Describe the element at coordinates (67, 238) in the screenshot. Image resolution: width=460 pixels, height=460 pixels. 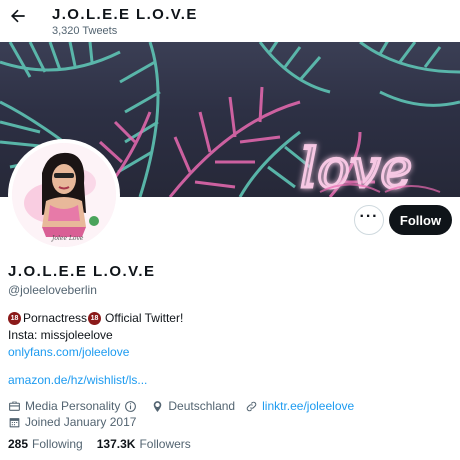
I see `avatar-signature: Jolee Love` at that location.